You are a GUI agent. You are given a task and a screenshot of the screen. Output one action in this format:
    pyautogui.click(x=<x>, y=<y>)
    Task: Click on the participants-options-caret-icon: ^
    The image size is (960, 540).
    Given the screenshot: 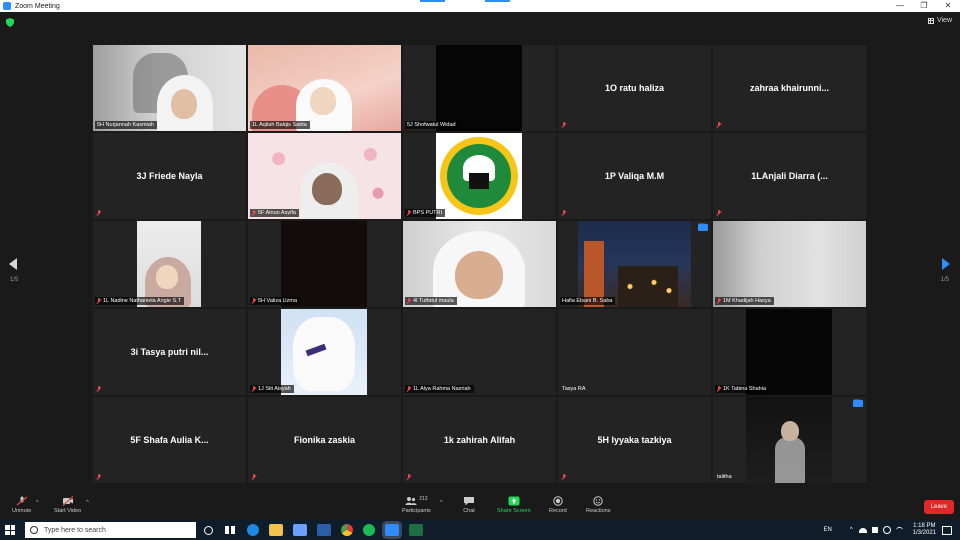 What is the action you would take?
    pyautogui.click(x=441, y=503)
    